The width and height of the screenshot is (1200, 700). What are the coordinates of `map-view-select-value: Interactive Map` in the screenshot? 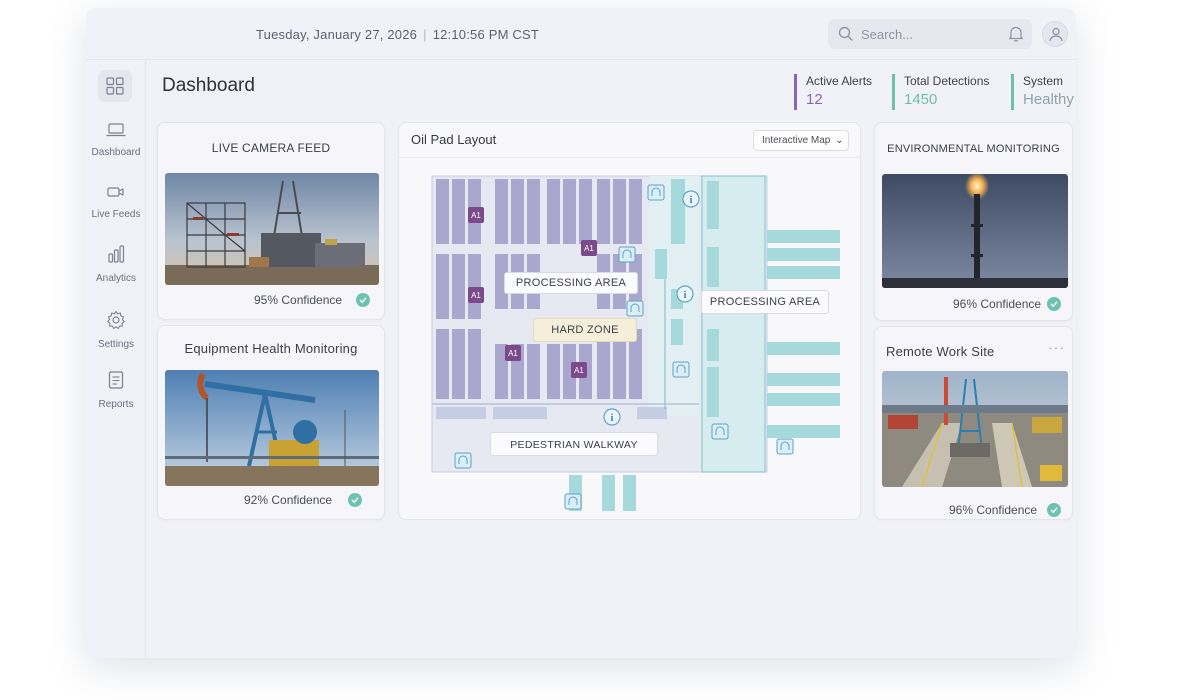 It's located at (796, 140).